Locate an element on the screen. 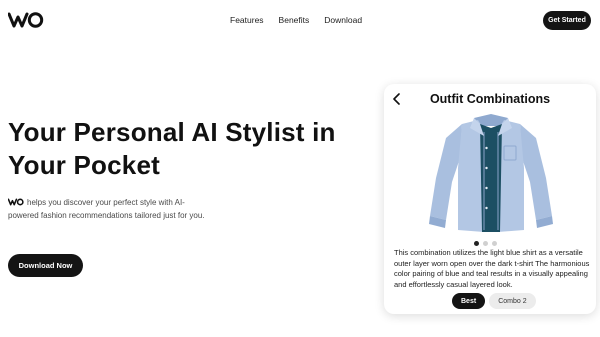 The image size is (600, 337). tab-best: Best is located at coordinates (469, 301).